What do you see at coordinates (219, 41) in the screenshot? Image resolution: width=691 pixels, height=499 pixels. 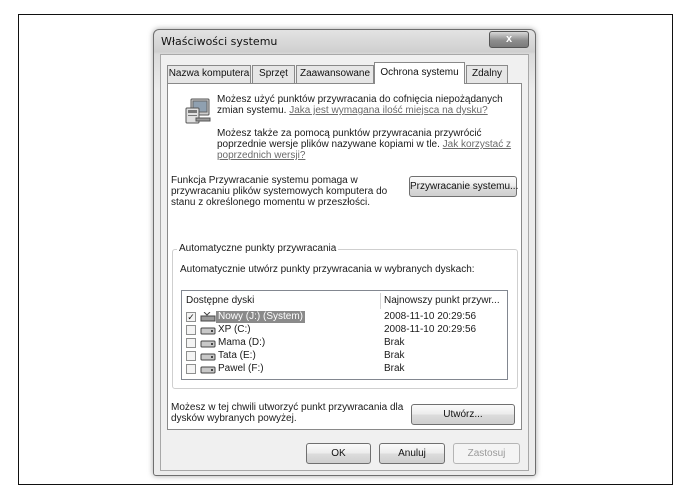 I see `window-title: Właściwości systemu` at bounding box center [219, 41].